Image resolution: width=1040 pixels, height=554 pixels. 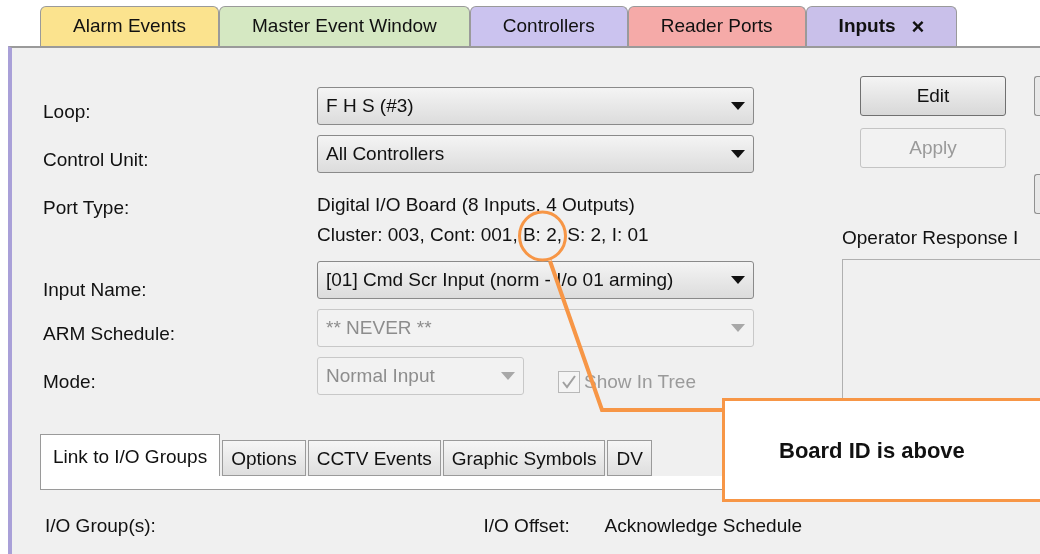 What do you see at coordinates (483, 235) in the screenshot?
I see `port-info-text: Cluster: 003, Cont: 001, B: 2, S: 2, I: 01` at bounding box center [483, 235].